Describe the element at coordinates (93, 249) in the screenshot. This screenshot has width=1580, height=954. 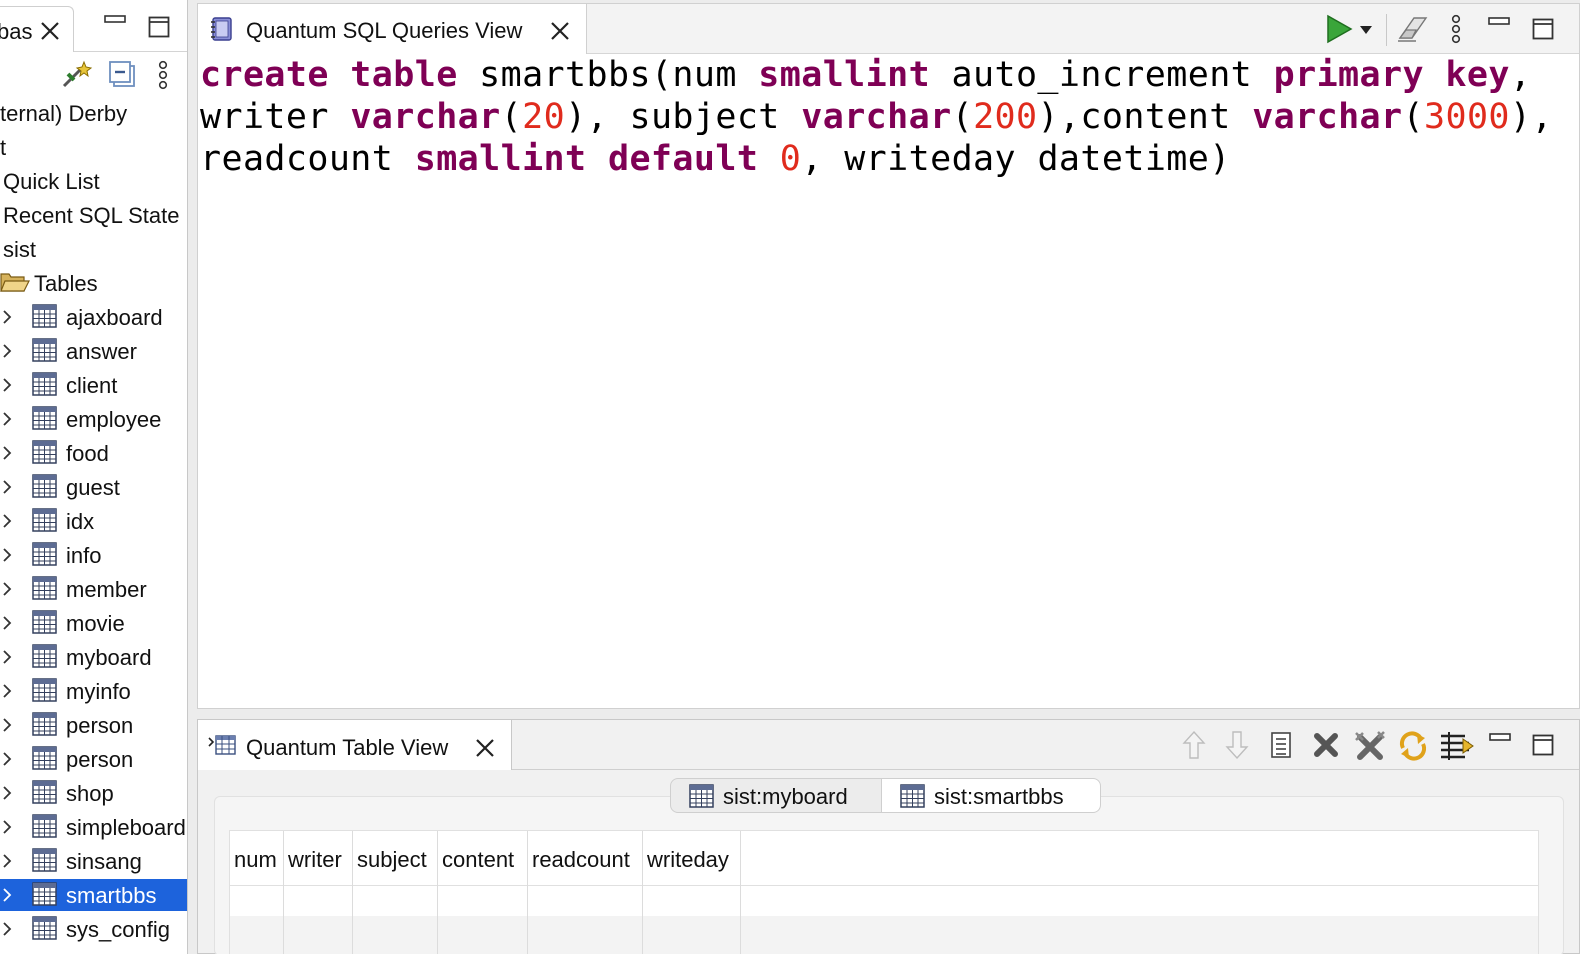
I see `tree-item-schema-sist: sist` at that location.